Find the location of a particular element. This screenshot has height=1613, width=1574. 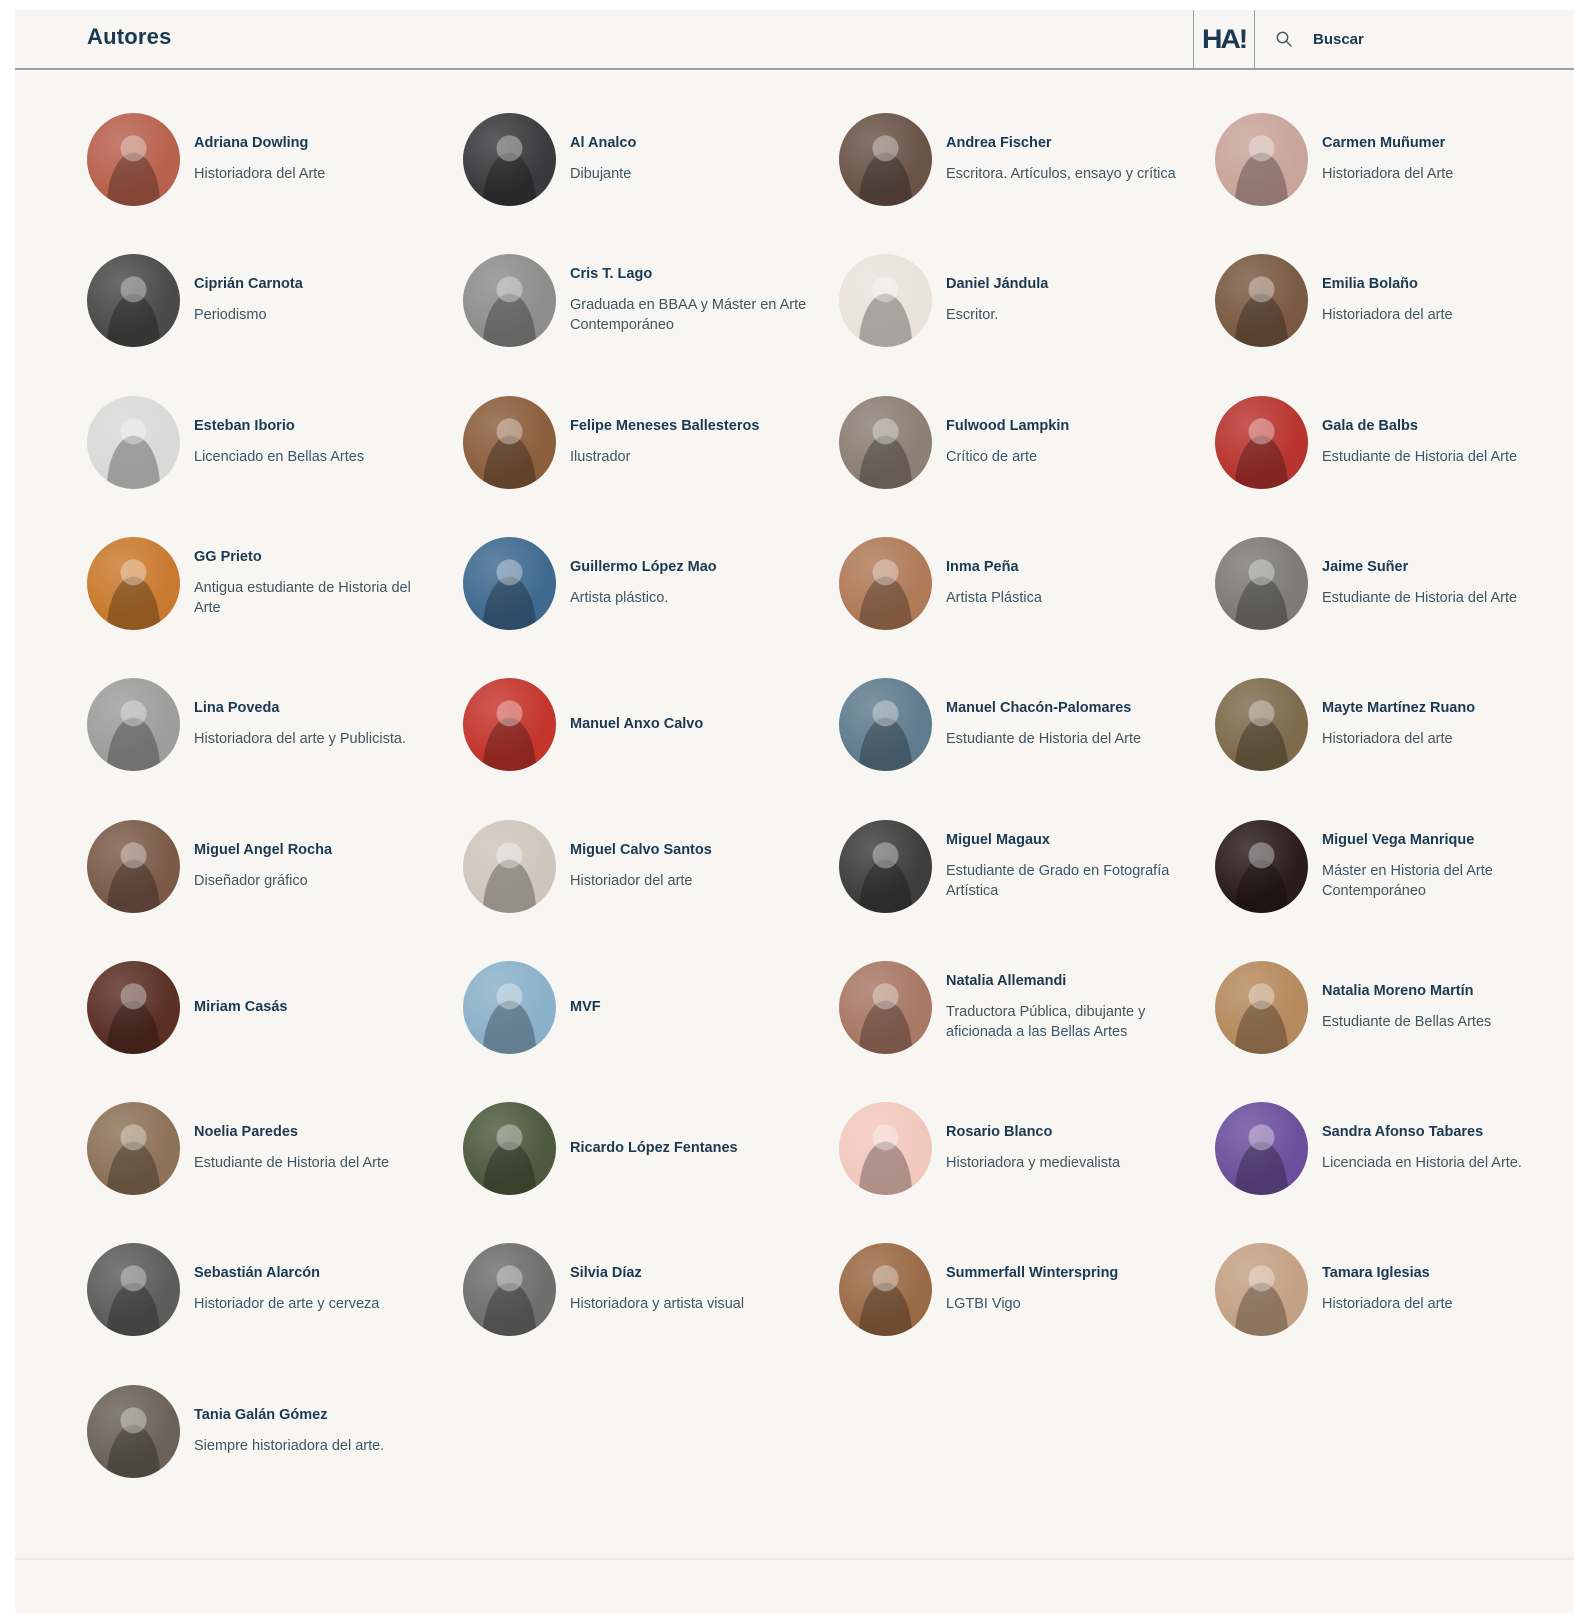

author-name-link: Gala de Balbs is located at coordinates (1442, 426).